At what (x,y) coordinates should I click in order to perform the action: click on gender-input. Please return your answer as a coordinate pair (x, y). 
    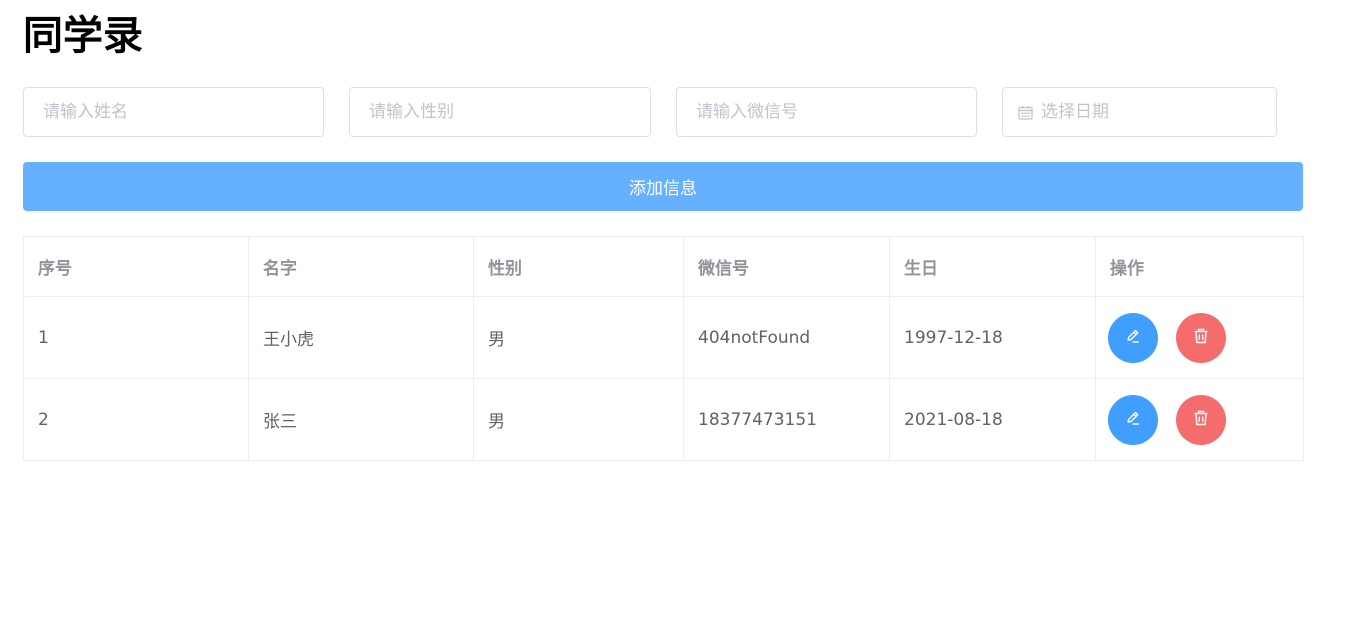
    Looking at the image, I should click on (500, 112).